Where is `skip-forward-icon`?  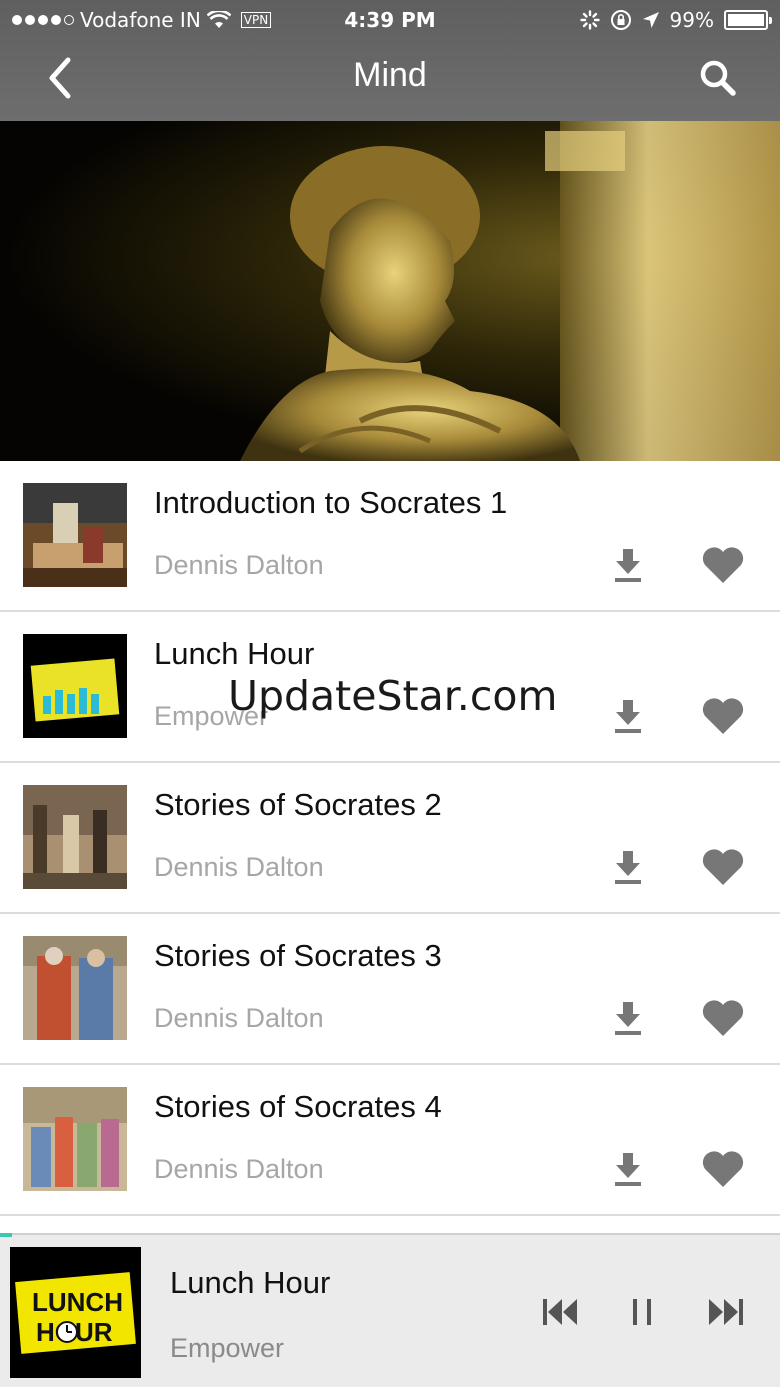 skip-forward-icon is located at coordinates (726, 1312).